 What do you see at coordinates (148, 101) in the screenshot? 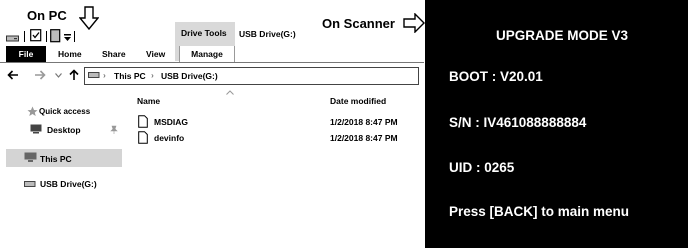
I see `column-header-name: Name` at bounding box center [148, 101].